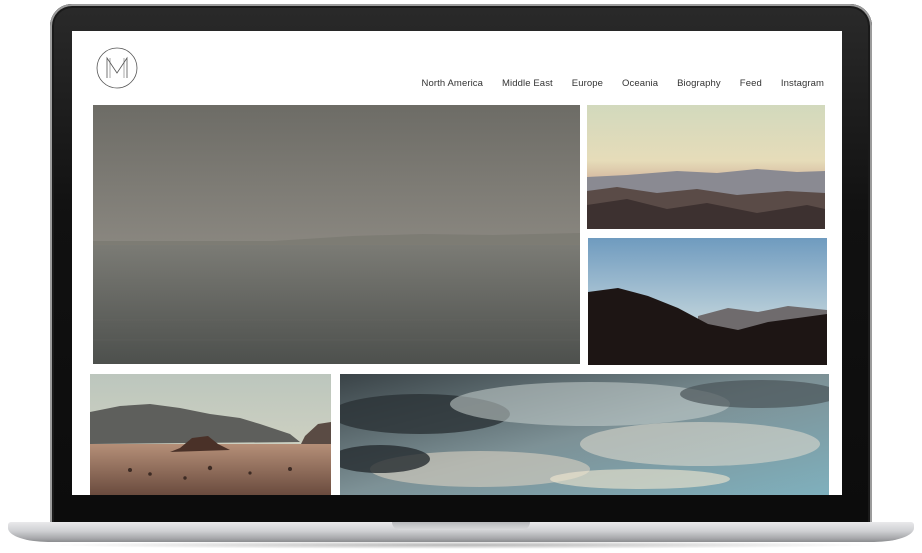  What do you see at coordinates (584, 434) in the screenshot?
I see `cloudy-sky-photo` at bounding box center [584, 434].